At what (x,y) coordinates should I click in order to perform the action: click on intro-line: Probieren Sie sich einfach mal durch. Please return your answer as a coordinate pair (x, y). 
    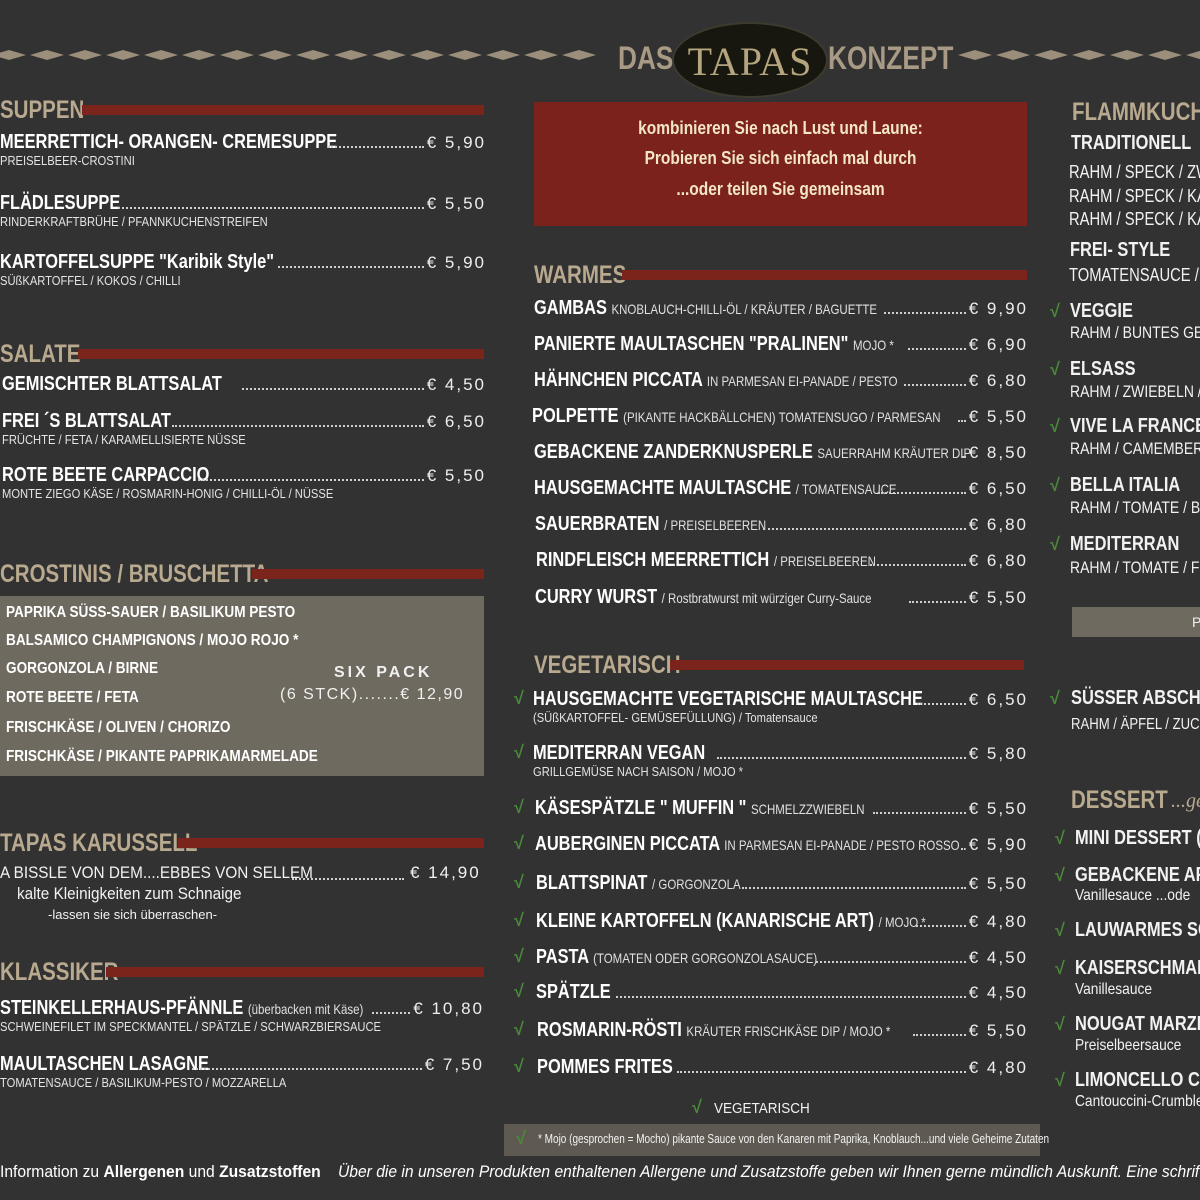
    Looking at the image, I should click on (780, 158).